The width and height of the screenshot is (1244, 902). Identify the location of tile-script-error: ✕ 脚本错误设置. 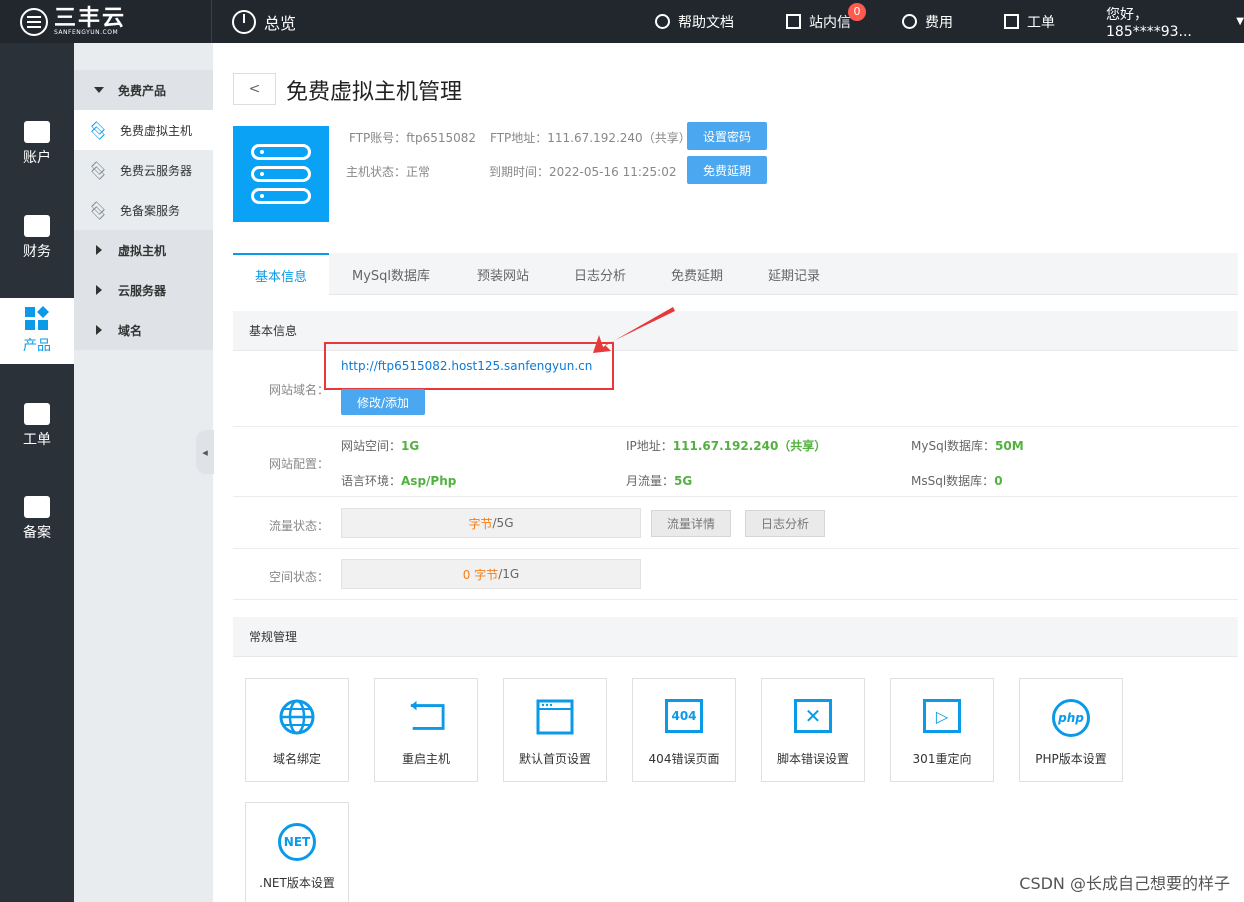
(813, 730).